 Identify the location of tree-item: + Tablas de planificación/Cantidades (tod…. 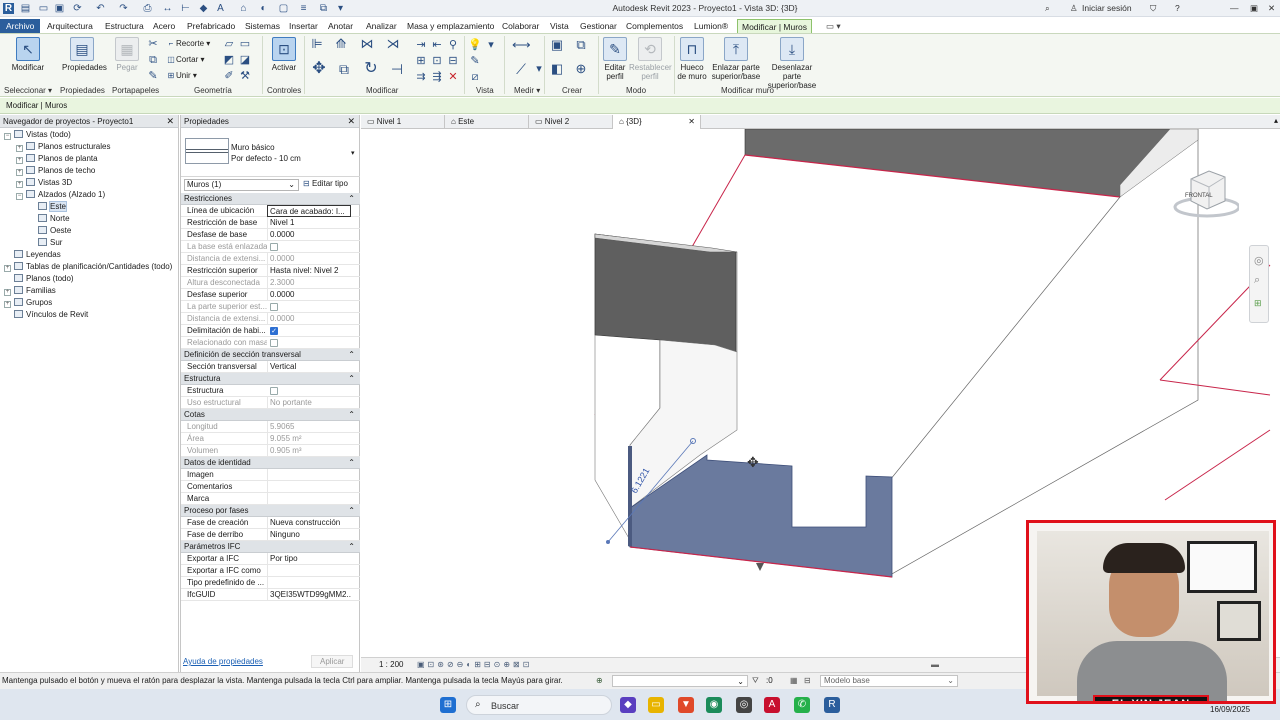
(88, 267).